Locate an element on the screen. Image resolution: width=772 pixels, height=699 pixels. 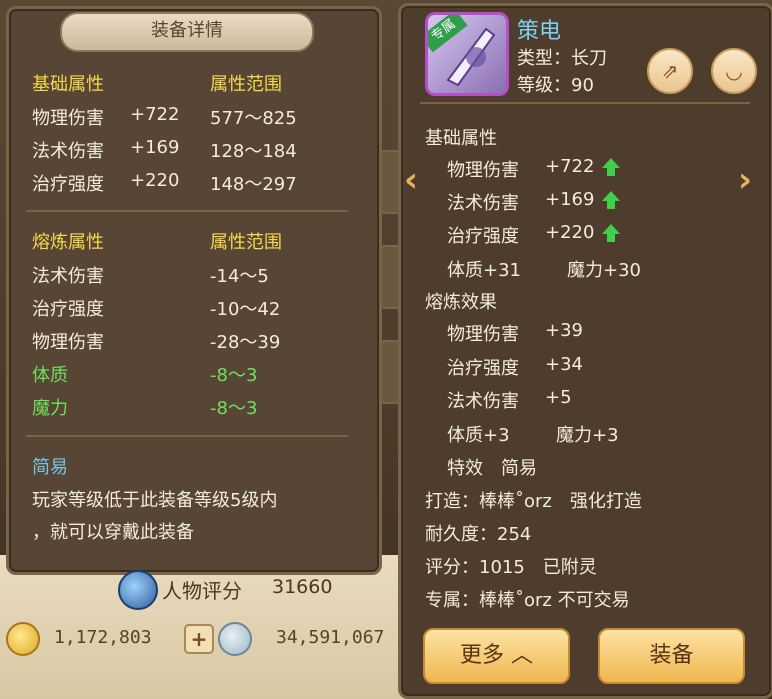
refine-range-header: 属性范围 is located at coordinates (246, 242).